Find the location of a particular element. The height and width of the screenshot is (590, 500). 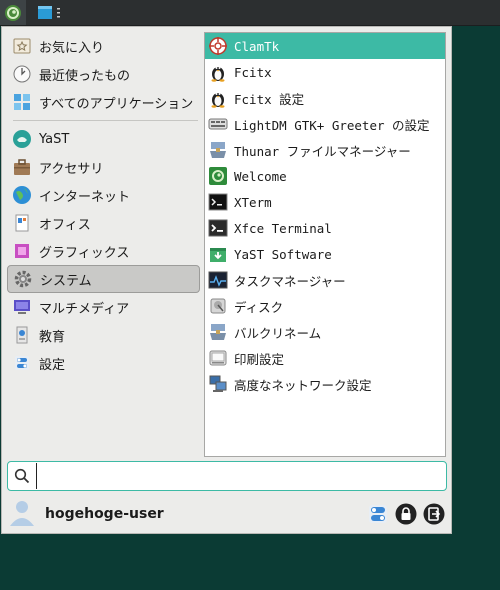

app-clamtk: ClamTk is located at coordinates (325, 46).